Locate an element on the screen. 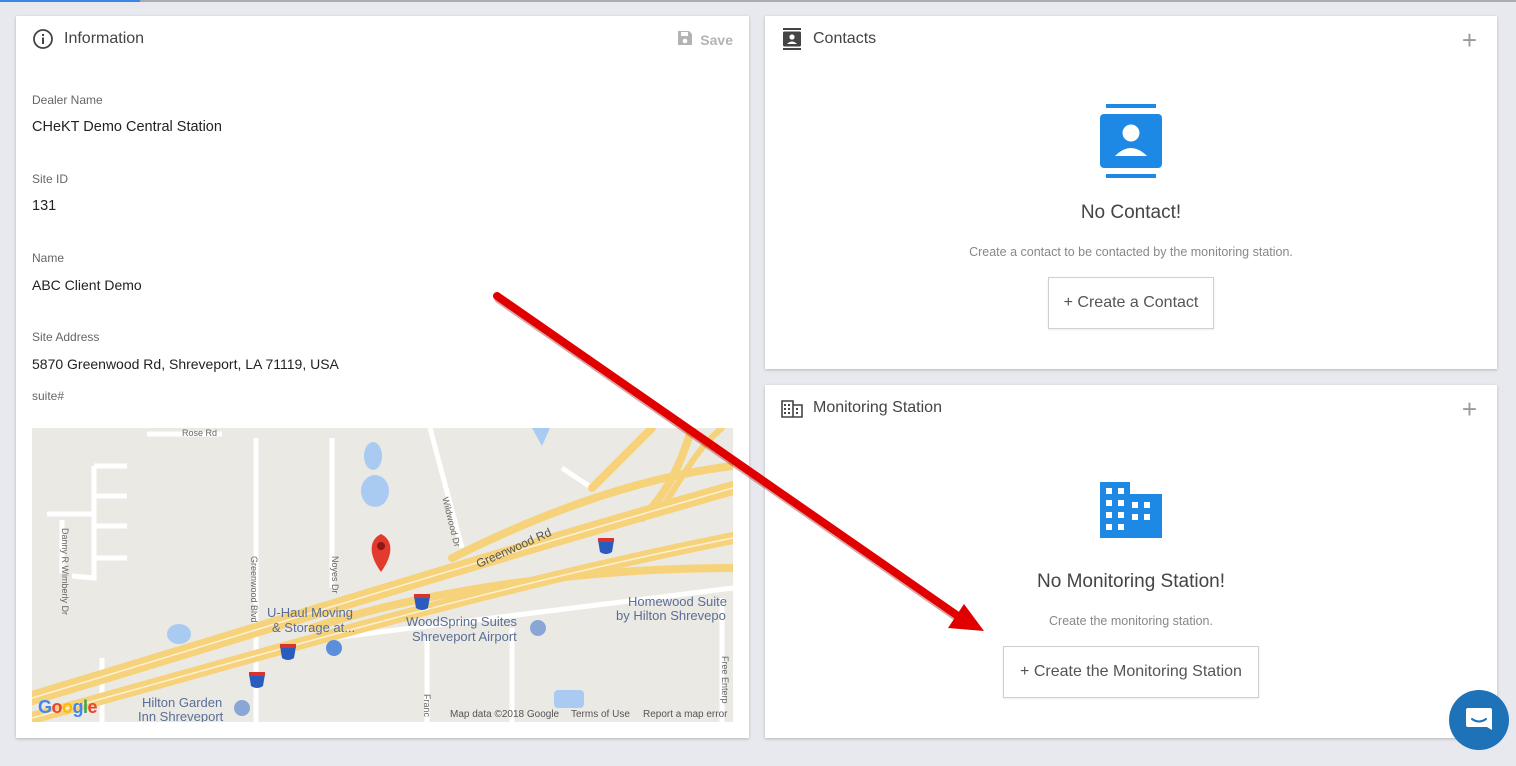  contact-card-icon is located at coordinates (1131, 143).